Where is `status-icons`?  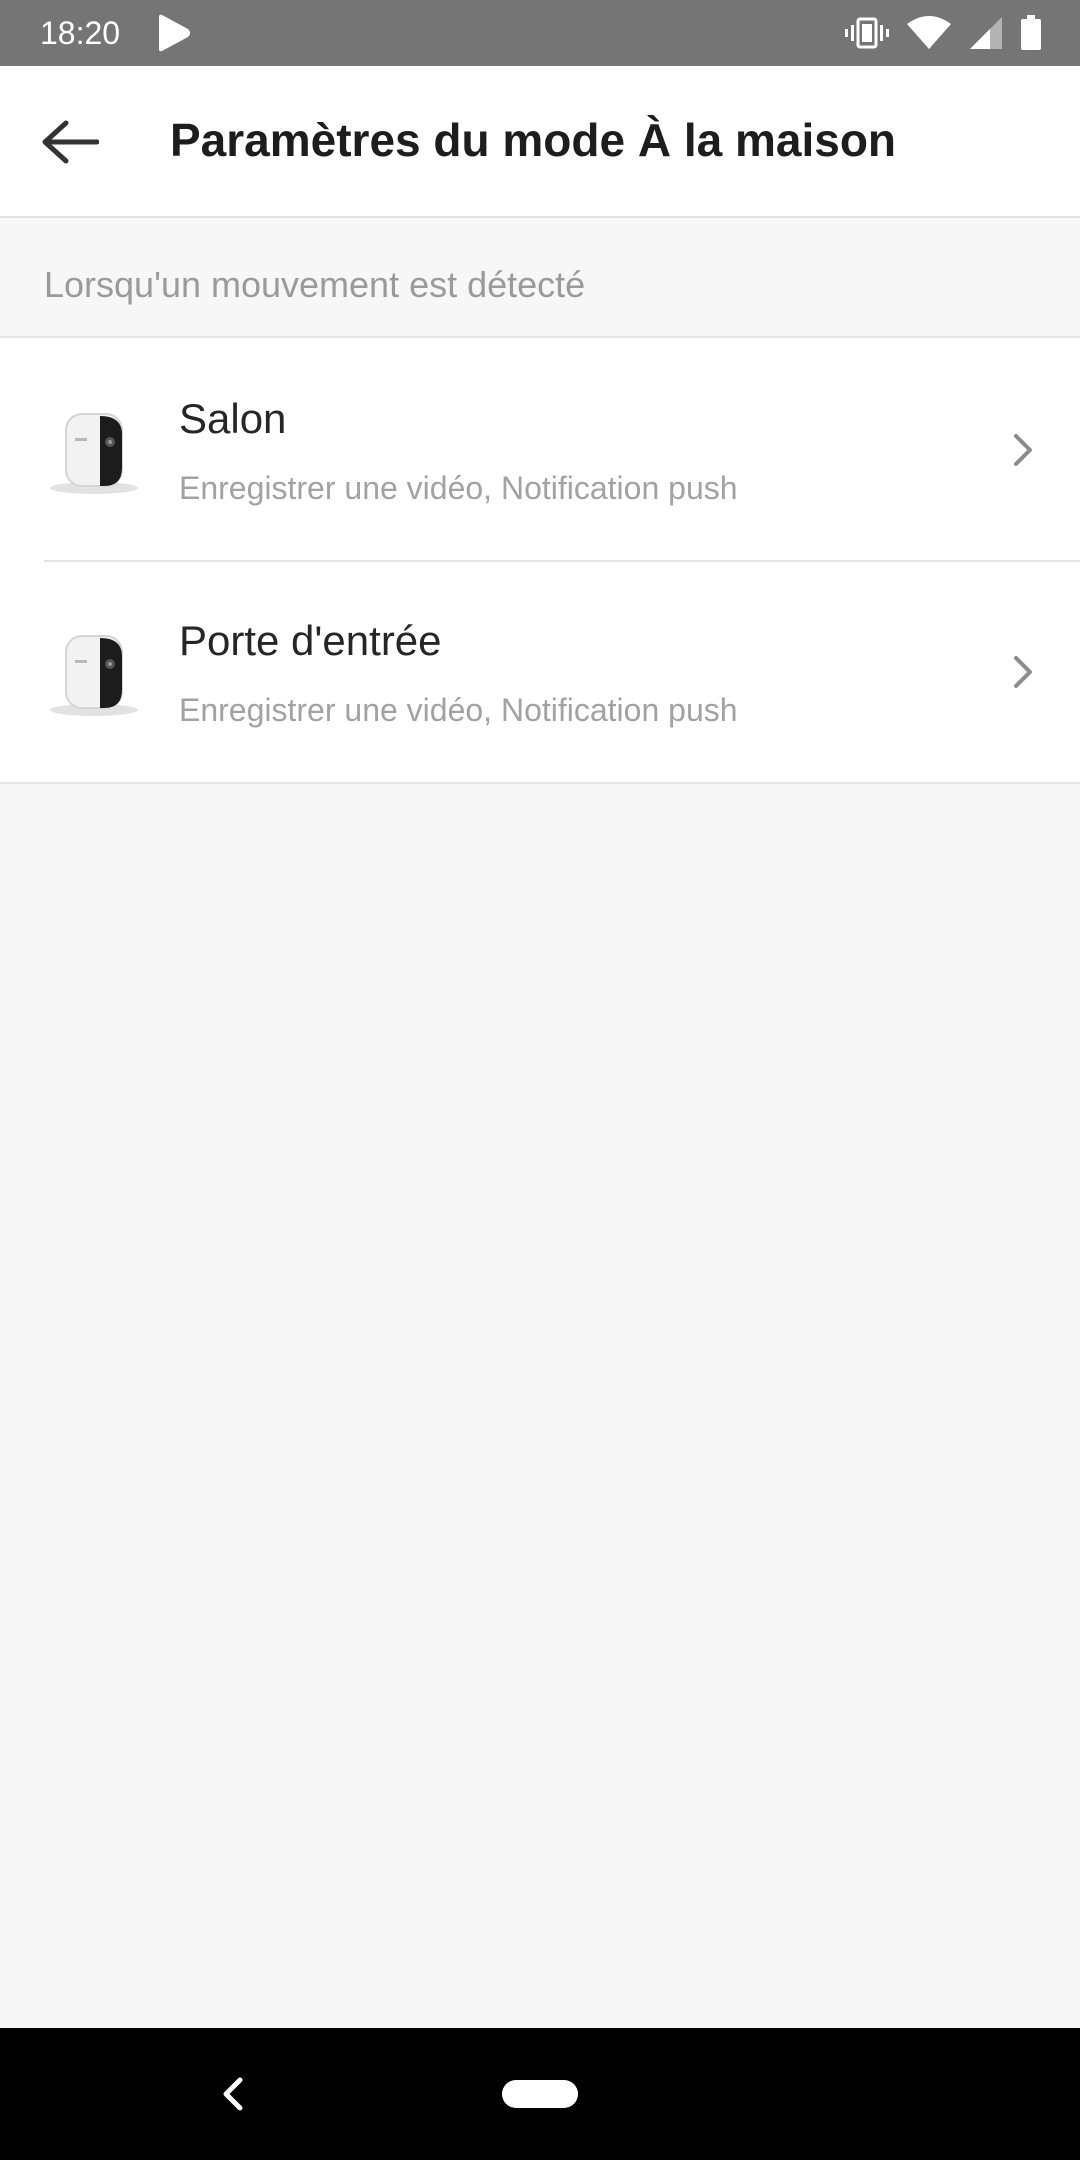
status-icons is located at coordinates (943, 33).